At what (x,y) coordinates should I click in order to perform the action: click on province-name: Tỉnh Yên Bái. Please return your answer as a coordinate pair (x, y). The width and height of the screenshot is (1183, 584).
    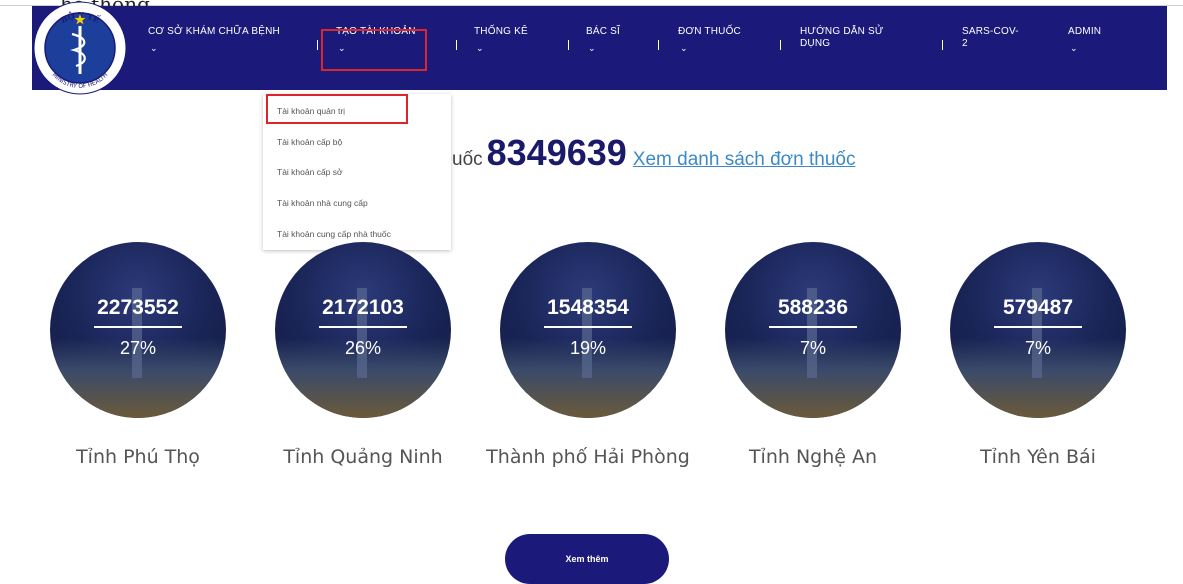
    Looking at the image, I should click on (1038, 457).